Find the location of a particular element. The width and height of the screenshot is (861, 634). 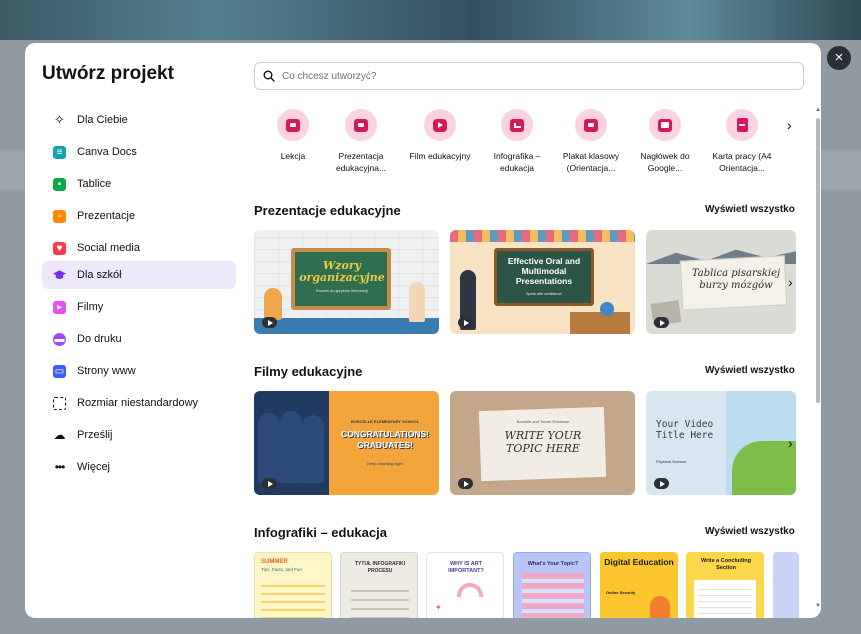

graduation-cap-icon is located at coordinates (59, 275).